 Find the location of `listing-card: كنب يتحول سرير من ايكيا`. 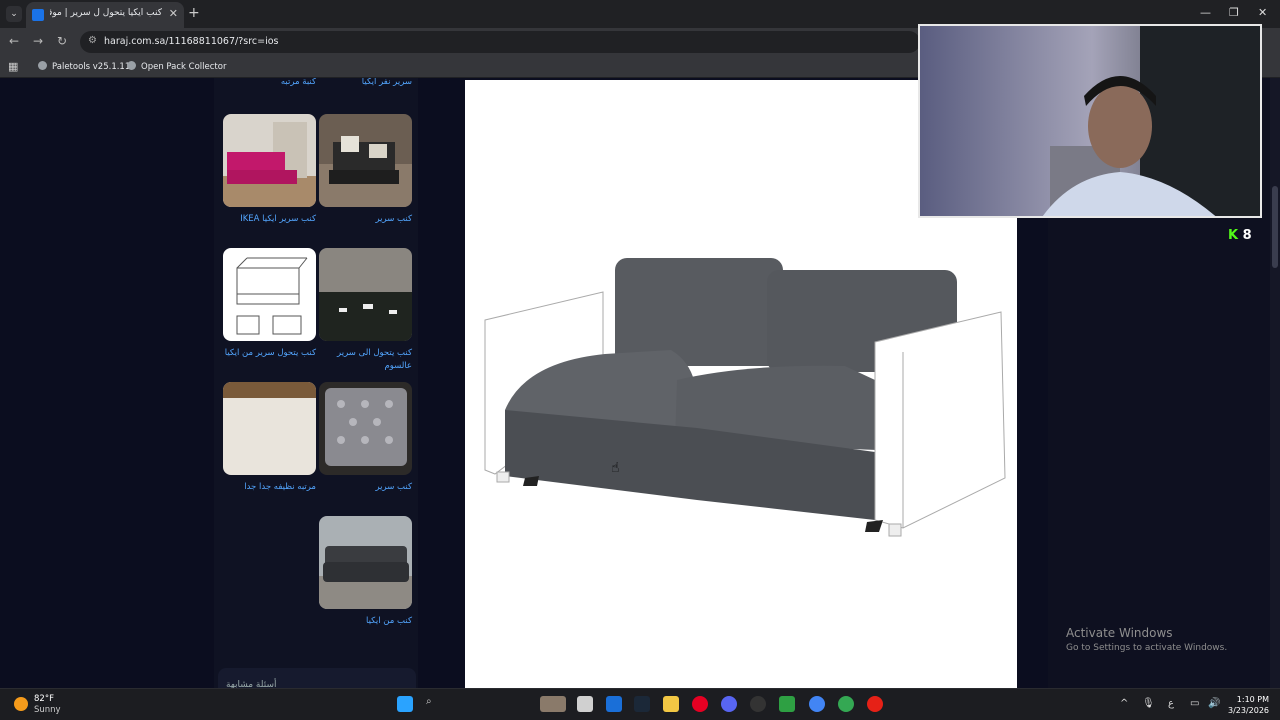

listing-card: كنب يتحول سرير من ايكيا is located at coordinates (269, 304).